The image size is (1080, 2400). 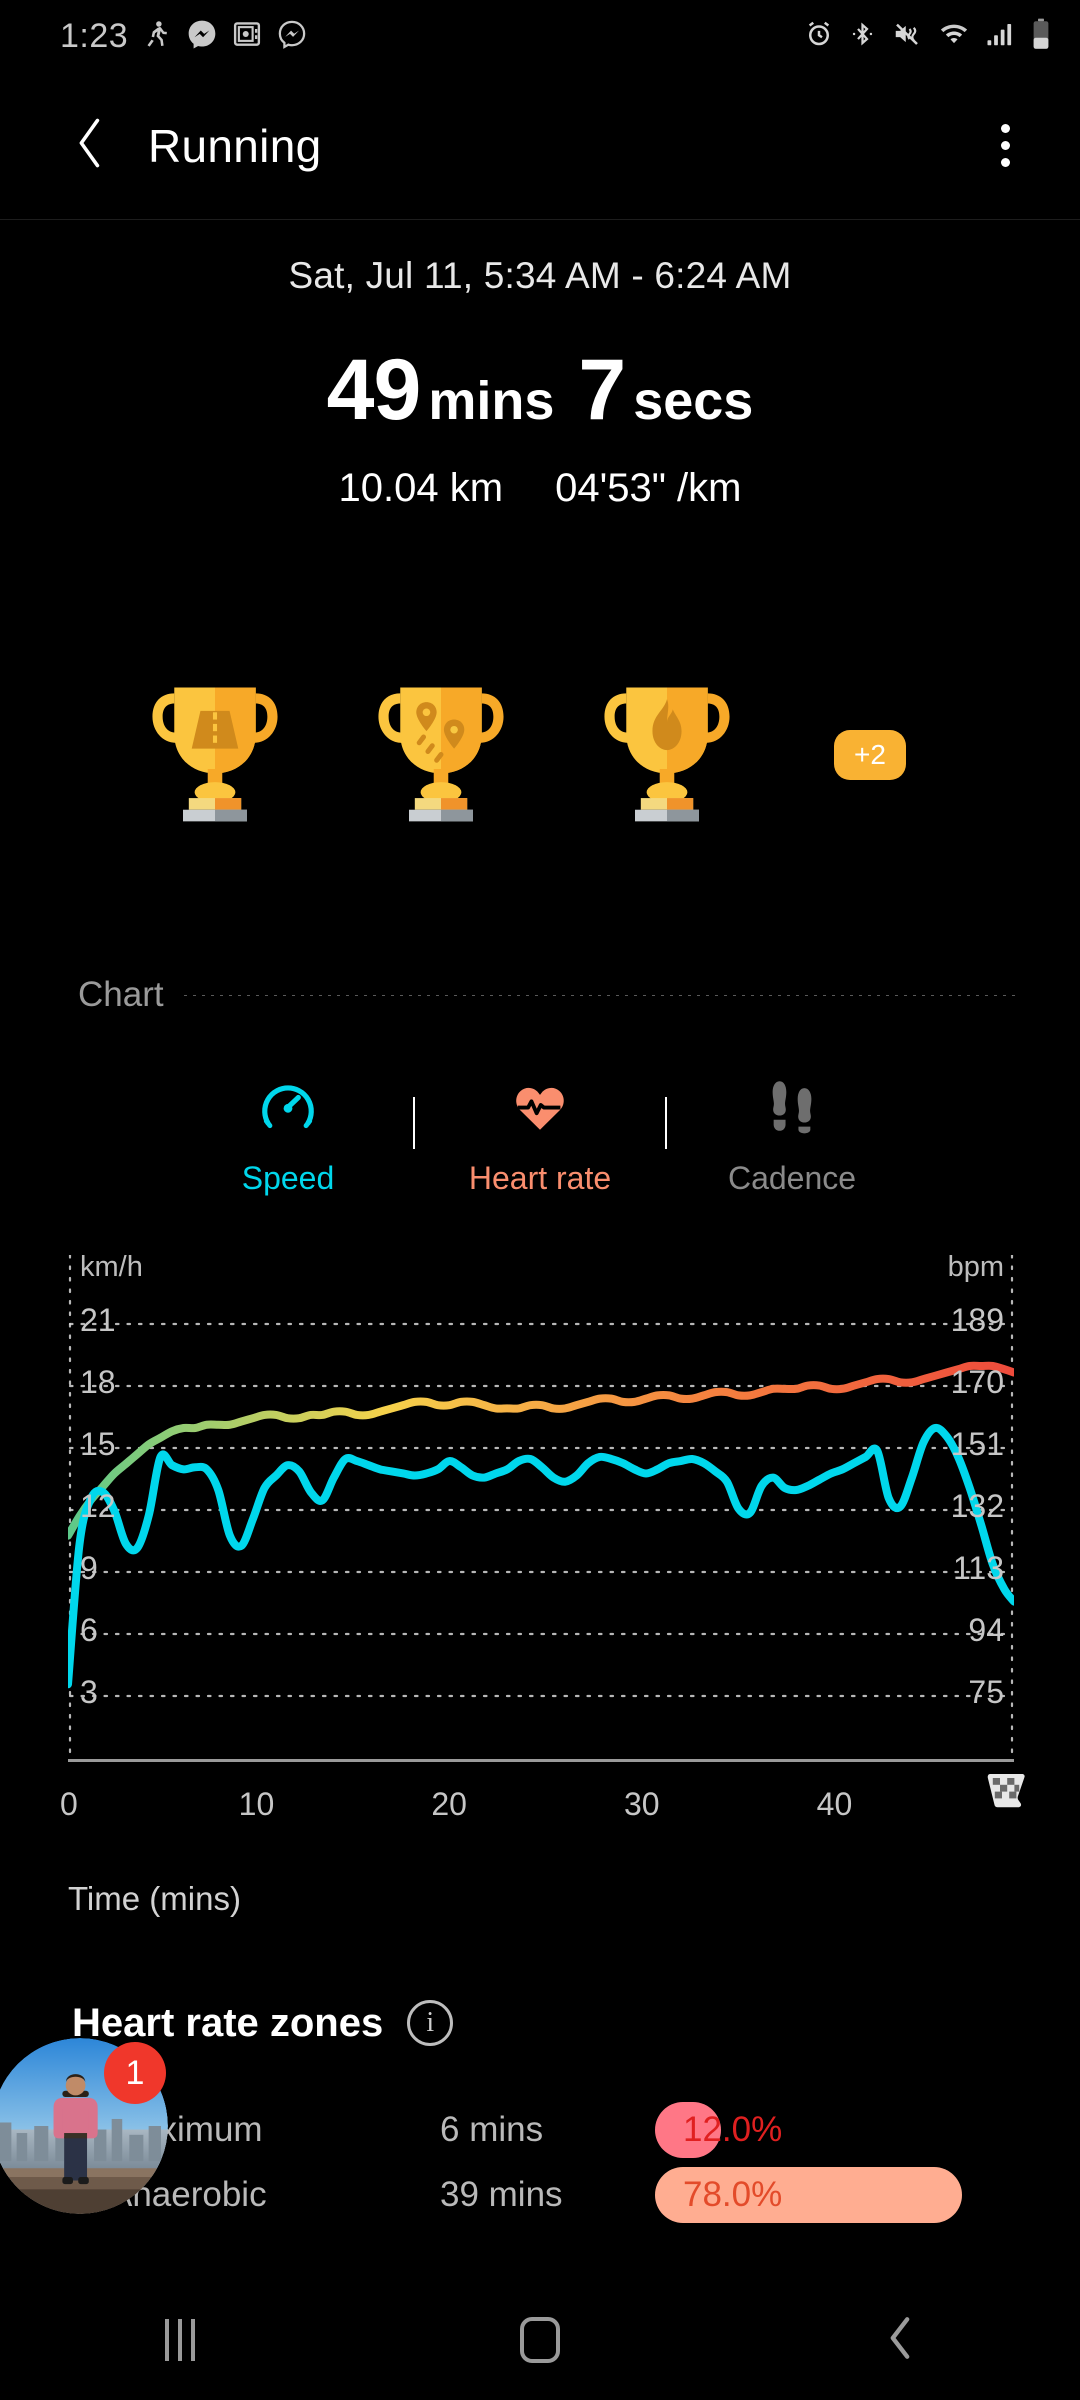 I want to click on right-axis-unit: bpm, so click(x=975, y=1267).